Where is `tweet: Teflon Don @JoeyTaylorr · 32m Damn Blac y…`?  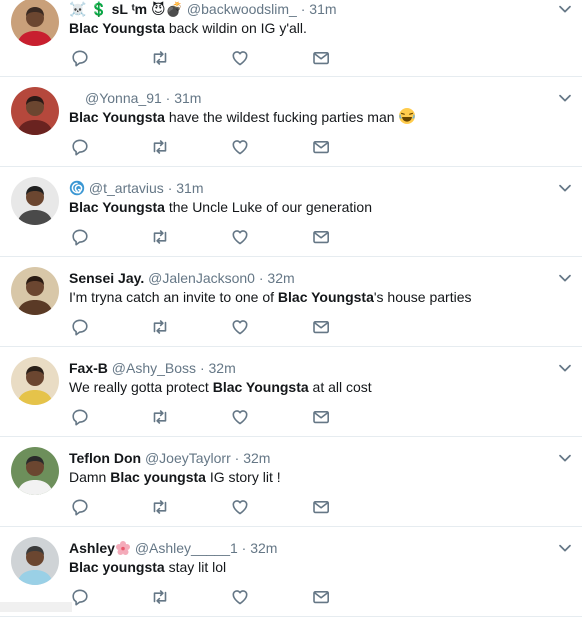 tweet: Teflon Don @JoeyTaylorr · 32m Damn Blac y… is located at coordinates (291, 482).